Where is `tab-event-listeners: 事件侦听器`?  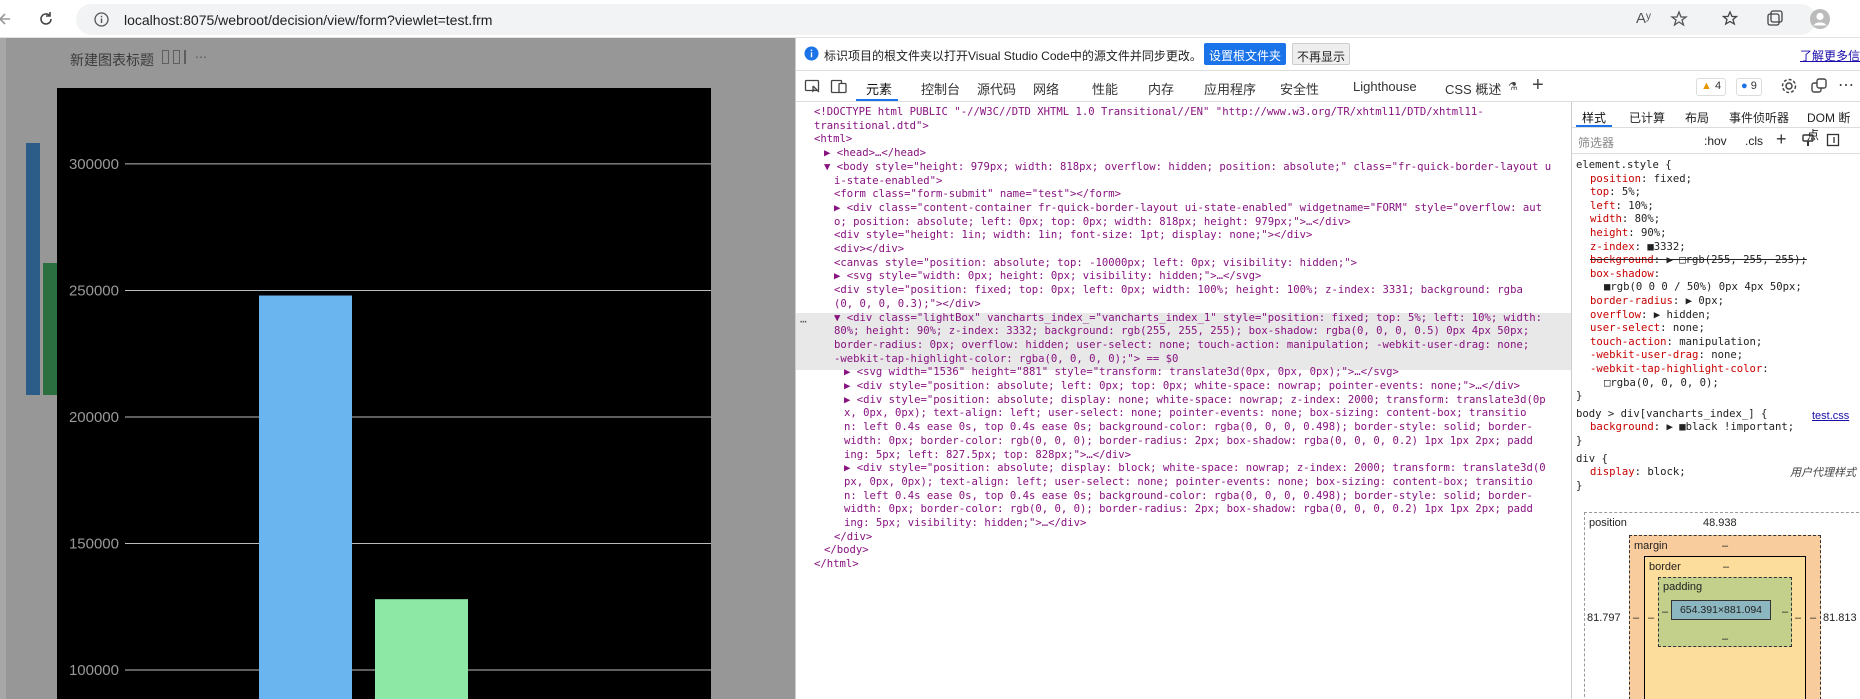 tab-event-listeners: 事件侦听器 is located at coordinates (1759, 117).